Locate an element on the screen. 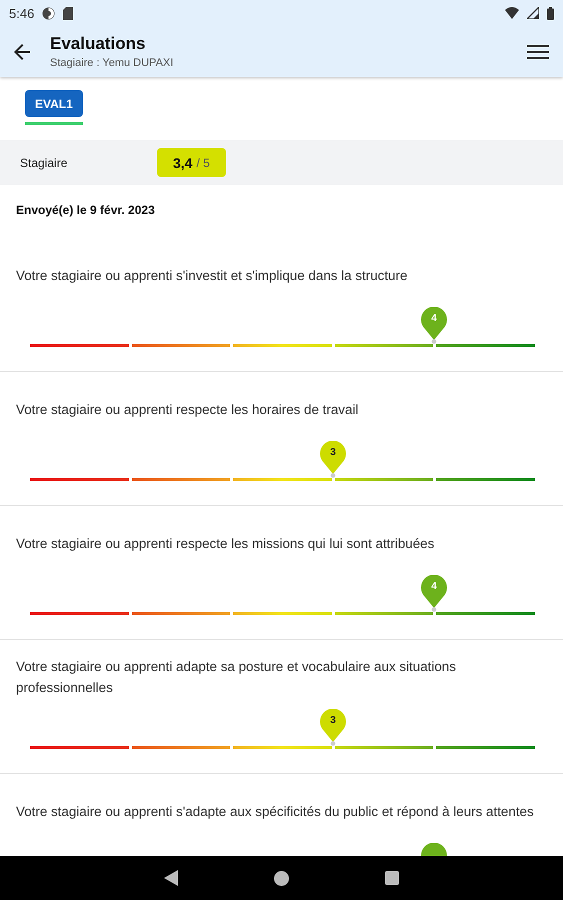 This screenshot has height=900, width=563. question-text: Votre stagiaire ou apprenti s'adapte aux spécificités du public et répond à leurs attentes is located at coordinates (275, 811).